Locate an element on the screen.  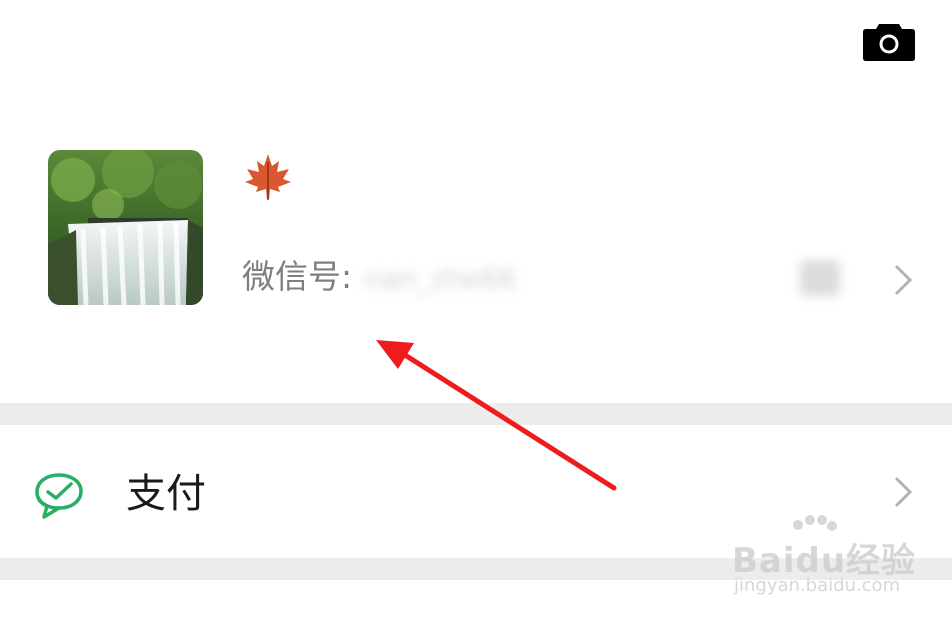
pay-label: 支付 is located at coordinates (166, 494).